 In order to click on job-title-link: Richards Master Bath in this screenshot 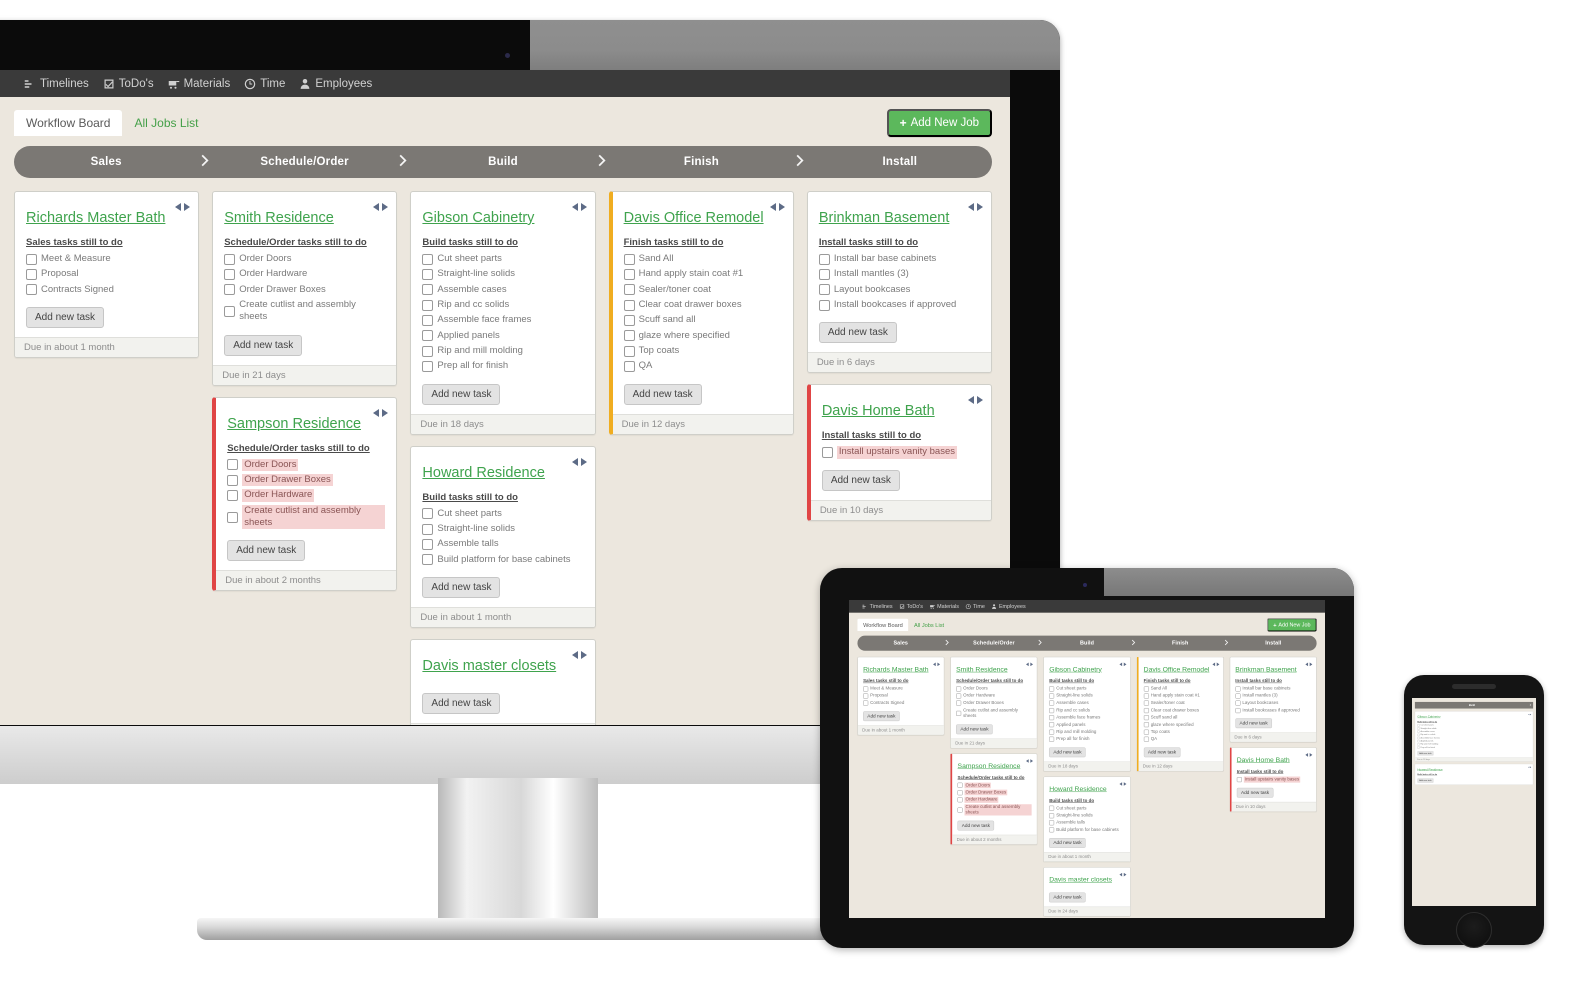, I will do `click(95, 218)`.